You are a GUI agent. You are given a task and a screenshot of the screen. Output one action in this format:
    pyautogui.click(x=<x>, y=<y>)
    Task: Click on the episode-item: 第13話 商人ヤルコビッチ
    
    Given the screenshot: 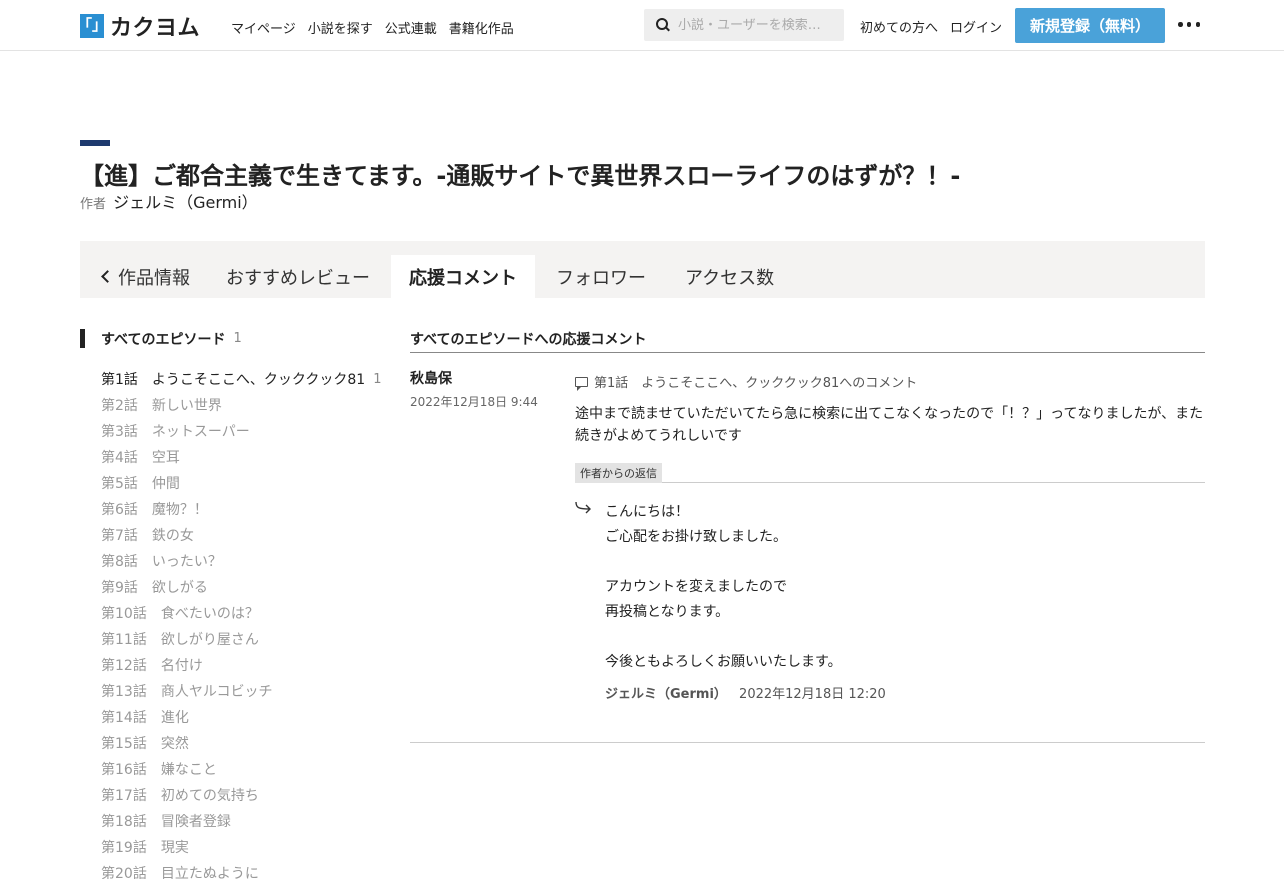 What is the action you would take?
    pyautogui.click(x=246, y=691)
    